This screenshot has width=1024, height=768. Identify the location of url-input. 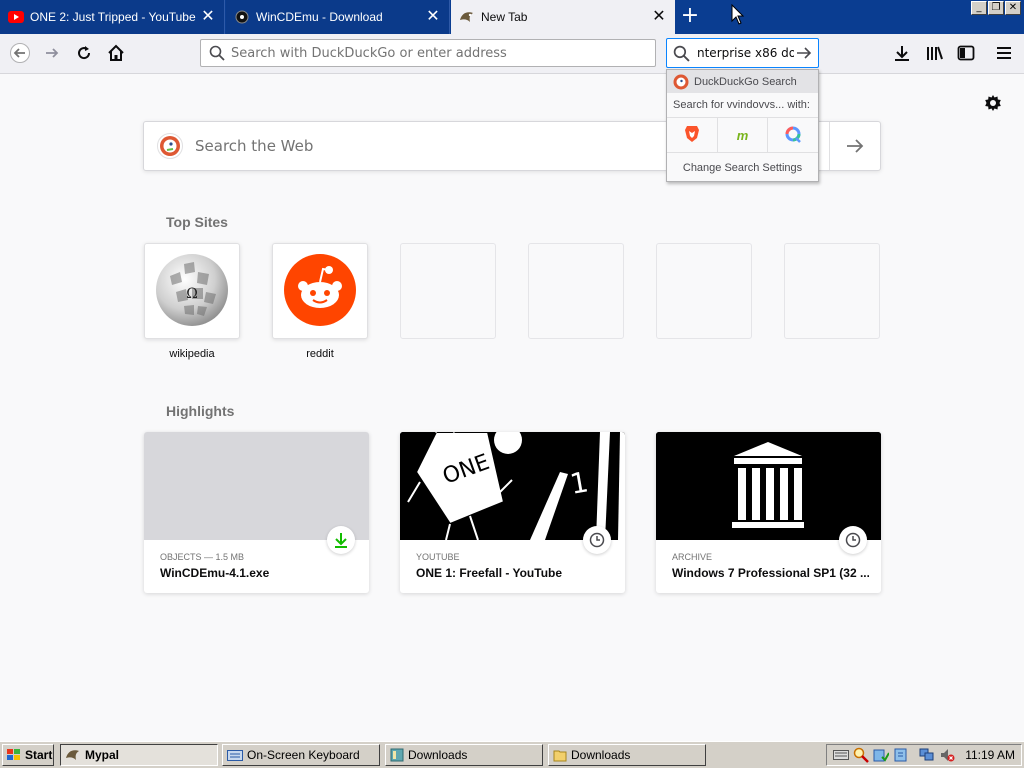
(442, 53).